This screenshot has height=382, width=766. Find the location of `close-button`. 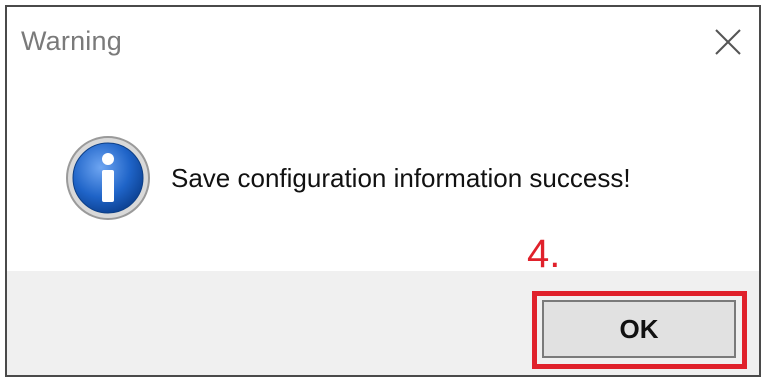

close-button is located at coordinates (728, 42).